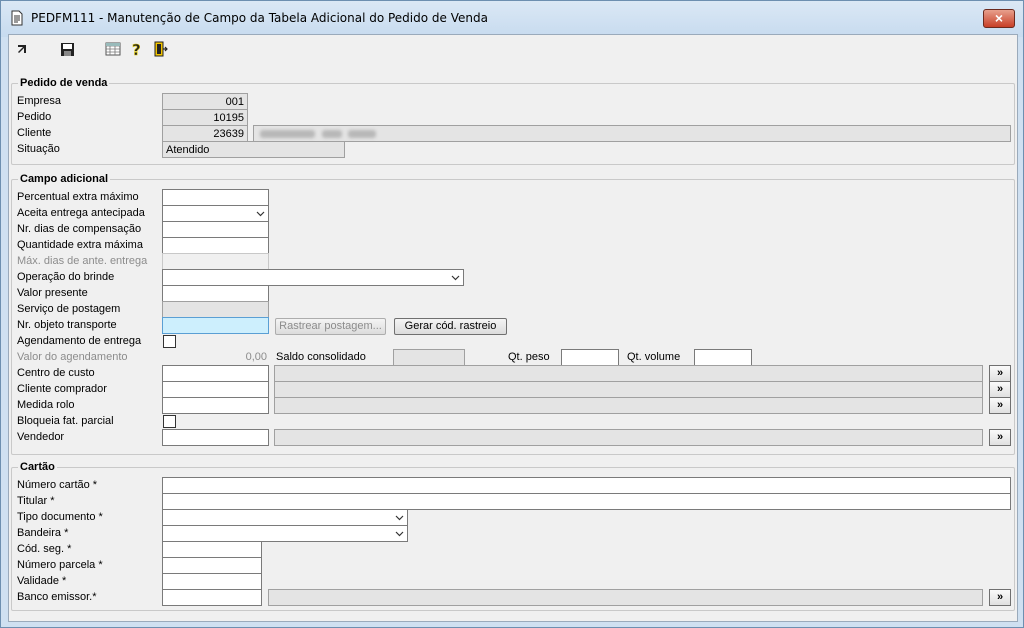  I want to click on tipo-documento-select, so click(285, 517).